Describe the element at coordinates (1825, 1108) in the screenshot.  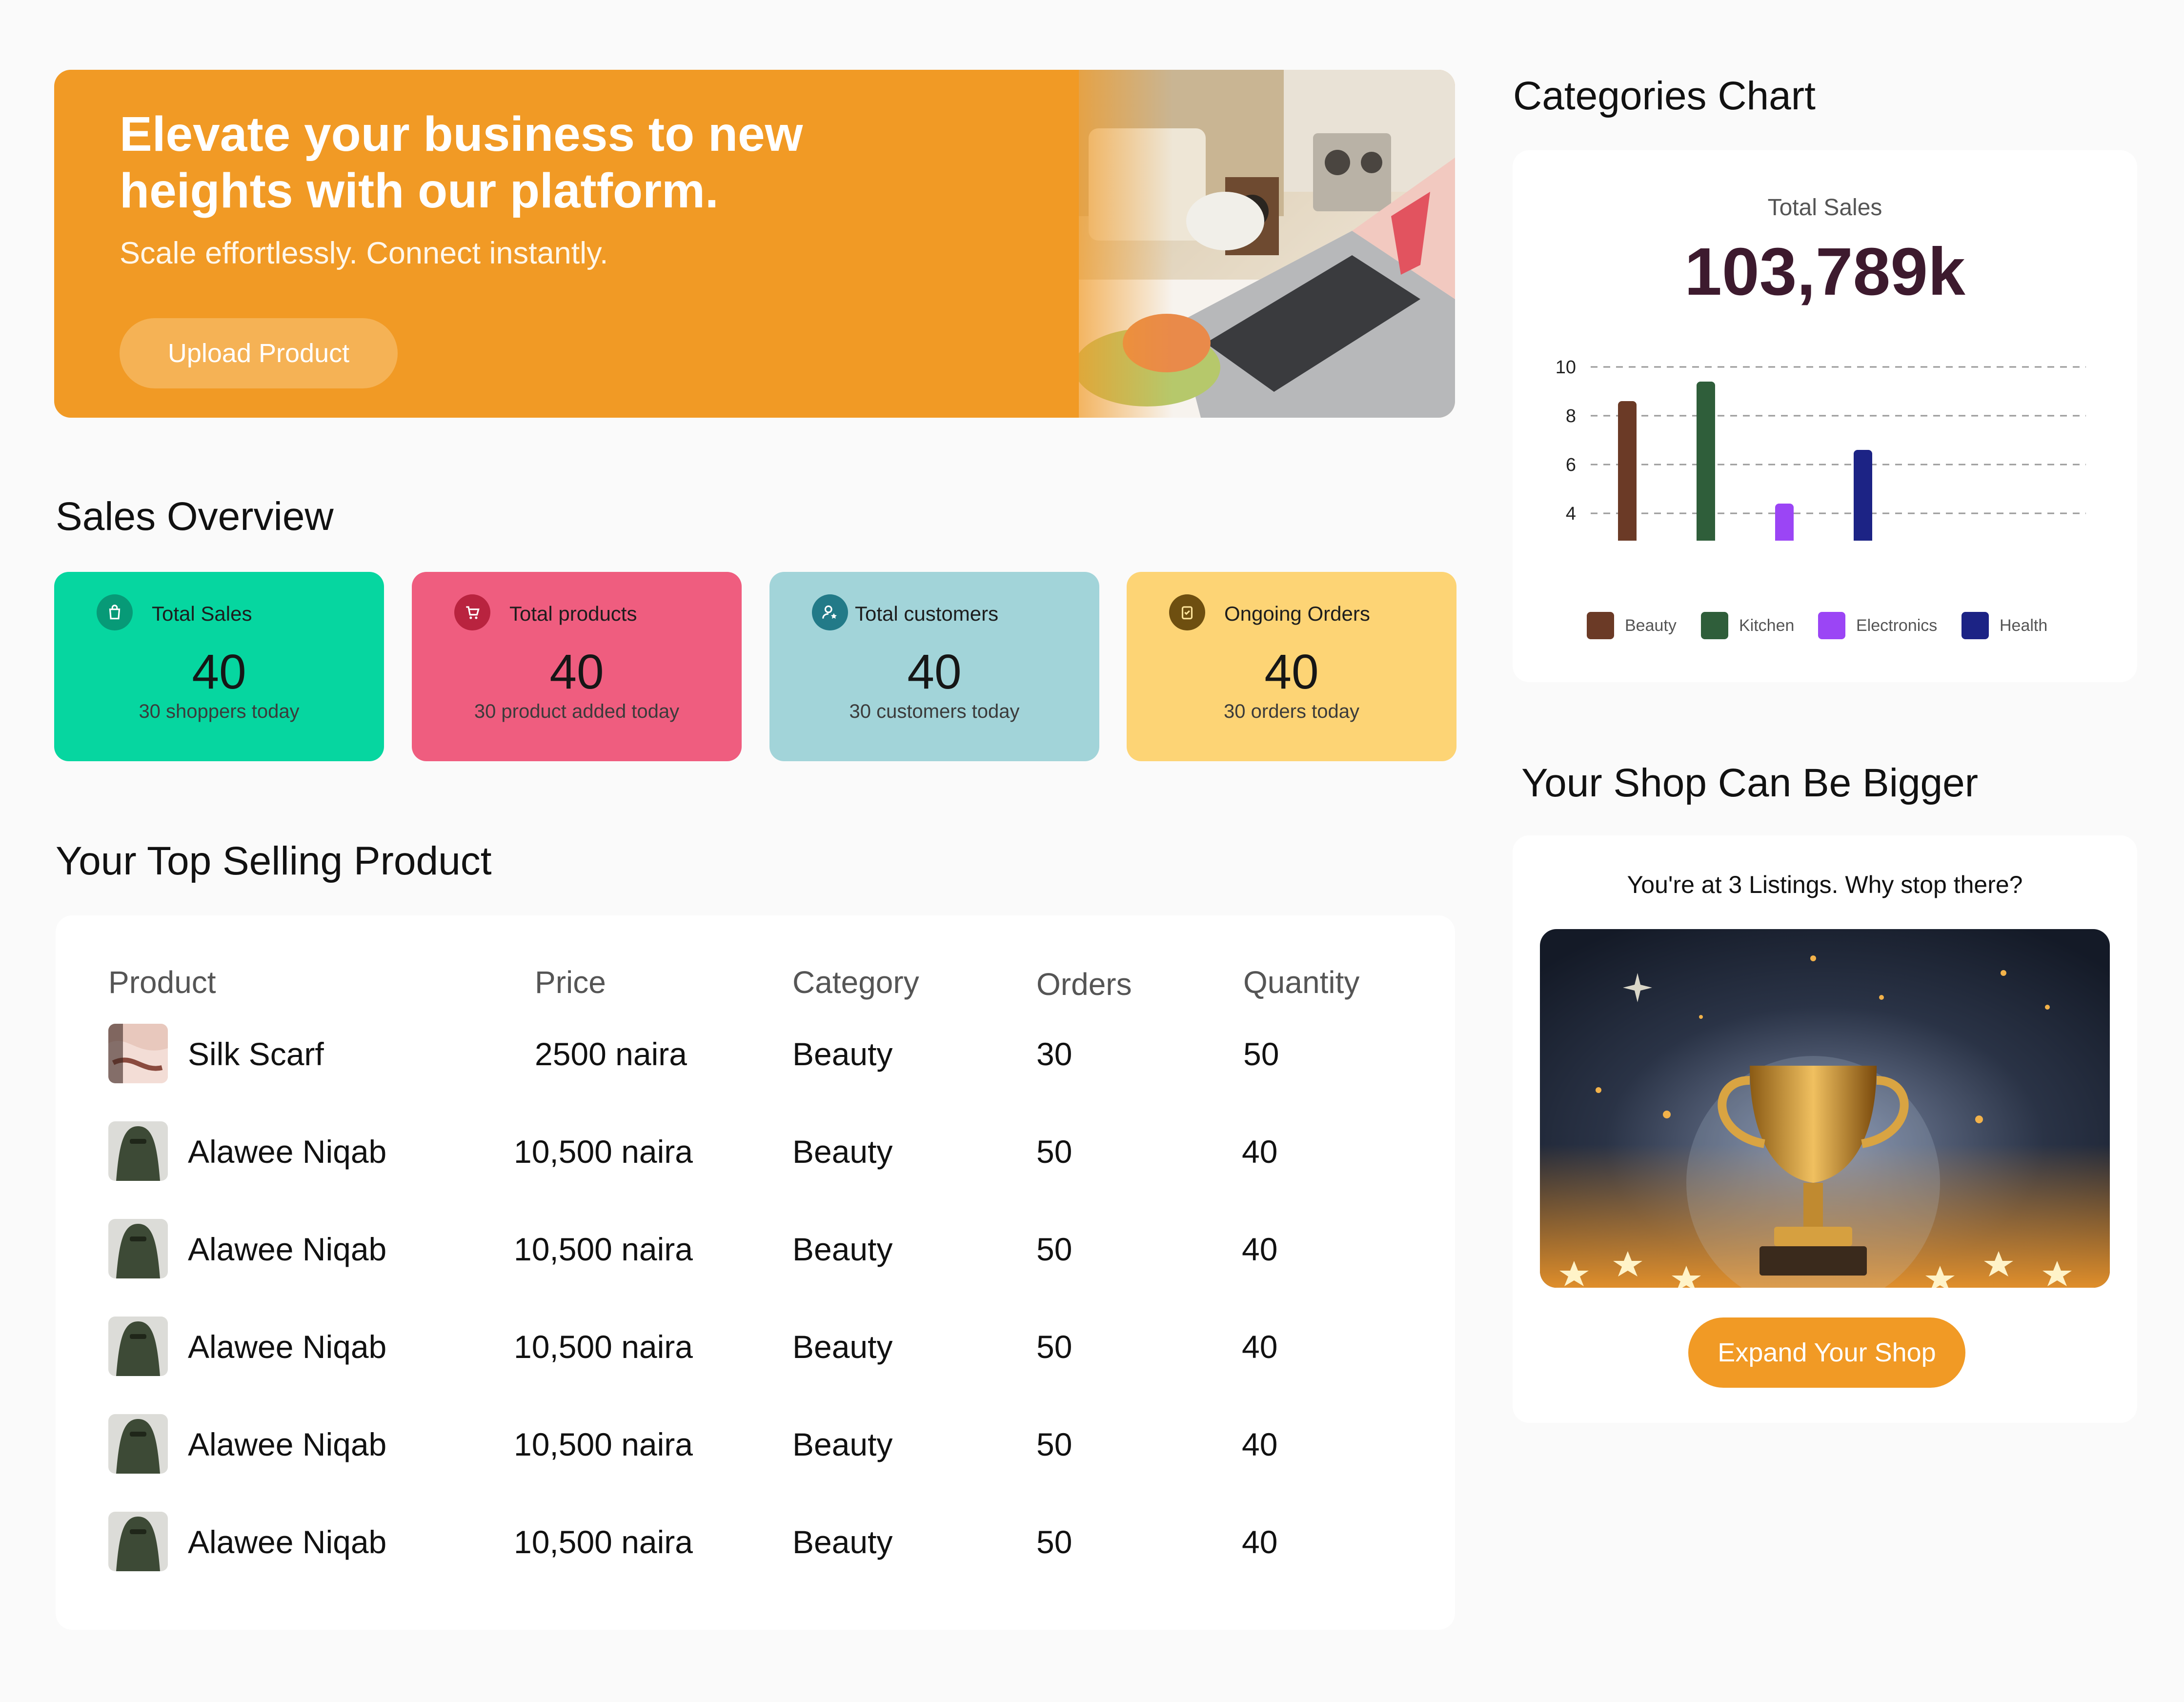
I see `trophy-image` at that location.